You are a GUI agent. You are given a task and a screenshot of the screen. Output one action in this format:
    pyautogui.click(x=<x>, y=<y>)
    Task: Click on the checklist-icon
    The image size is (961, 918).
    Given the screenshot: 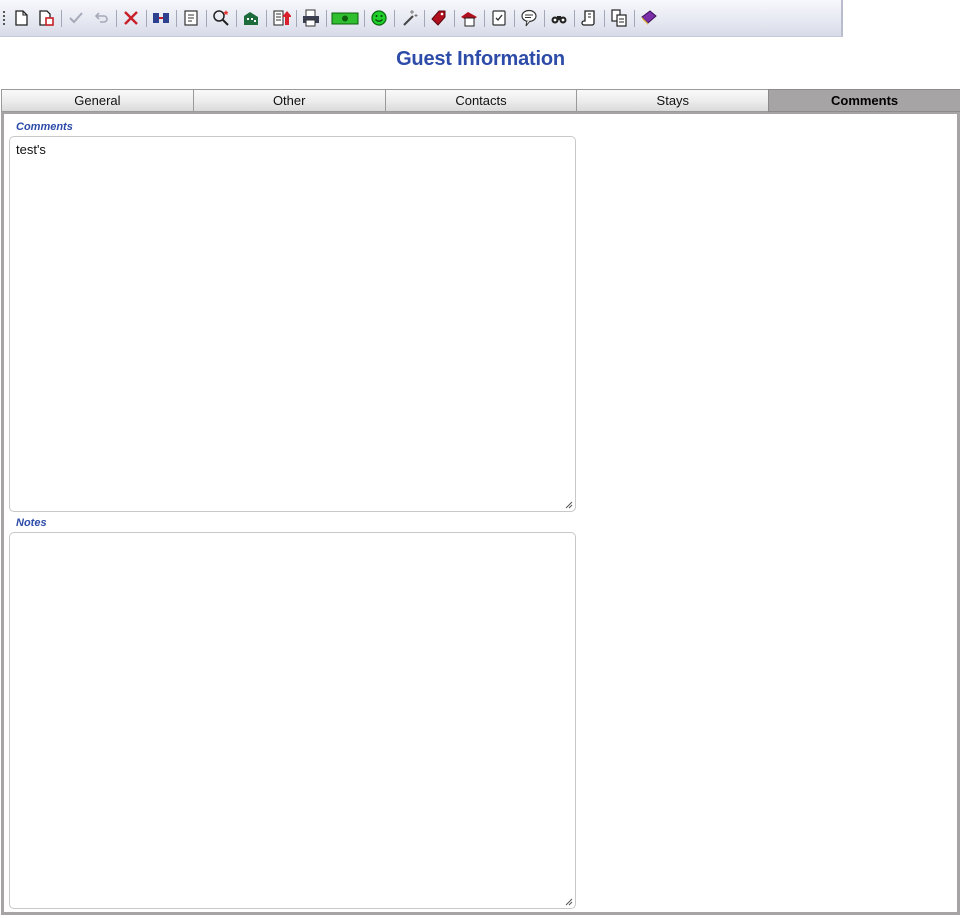 What is the action you would take?
    pyautogui.click(x=499, y=18)
    